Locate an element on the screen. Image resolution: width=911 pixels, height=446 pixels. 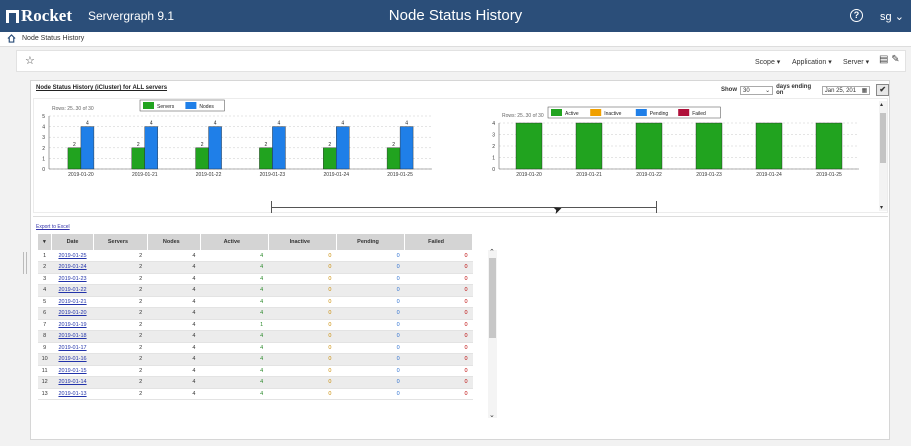
row-inactive: 0 is located at coordinates (302, 302).